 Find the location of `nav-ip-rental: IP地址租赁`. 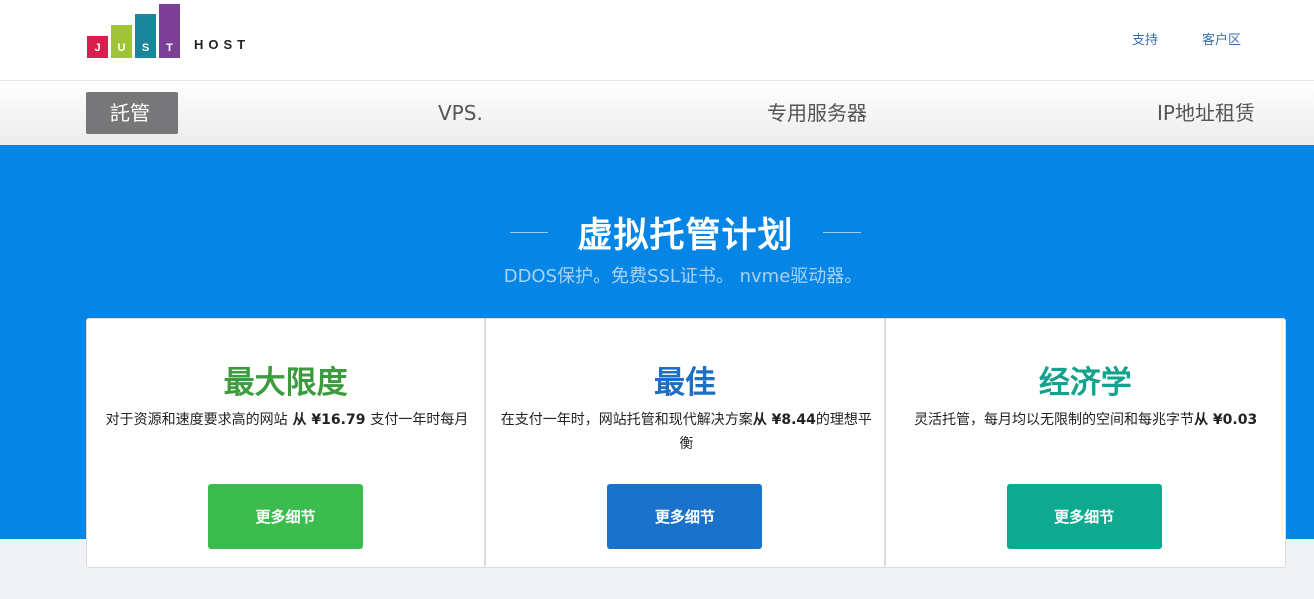

nav-ip-rental: IP地址租赁 is located at coordinates (1206, 113).